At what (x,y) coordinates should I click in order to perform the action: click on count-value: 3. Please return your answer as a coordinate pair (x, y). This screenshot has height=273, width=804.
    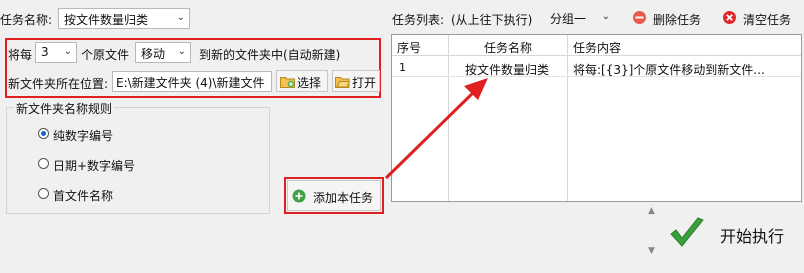
    Looking at the image, I should click on (45, 52).